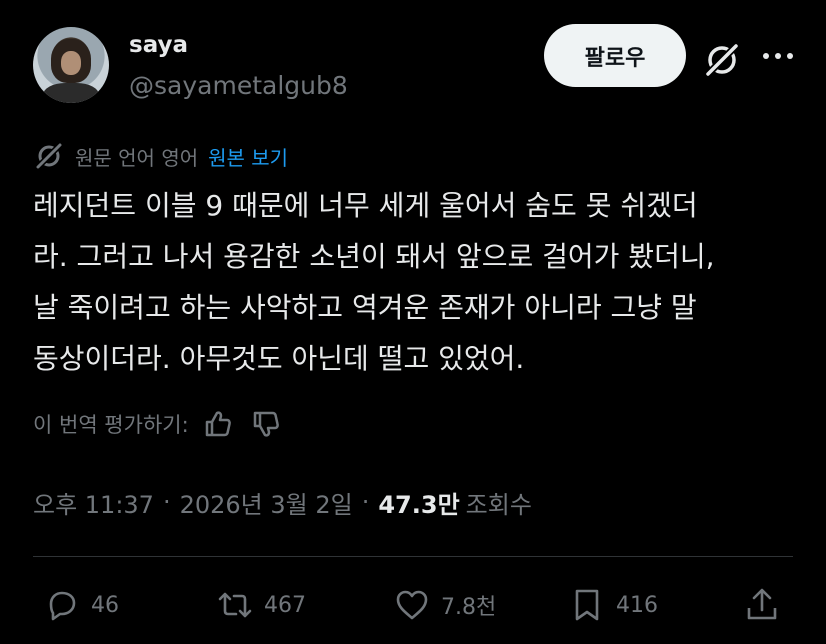  Describe the element at coordinates (111, 425) in the screenshot. I see `rate-translation-label: 이 번역 평가하기:` at that location.